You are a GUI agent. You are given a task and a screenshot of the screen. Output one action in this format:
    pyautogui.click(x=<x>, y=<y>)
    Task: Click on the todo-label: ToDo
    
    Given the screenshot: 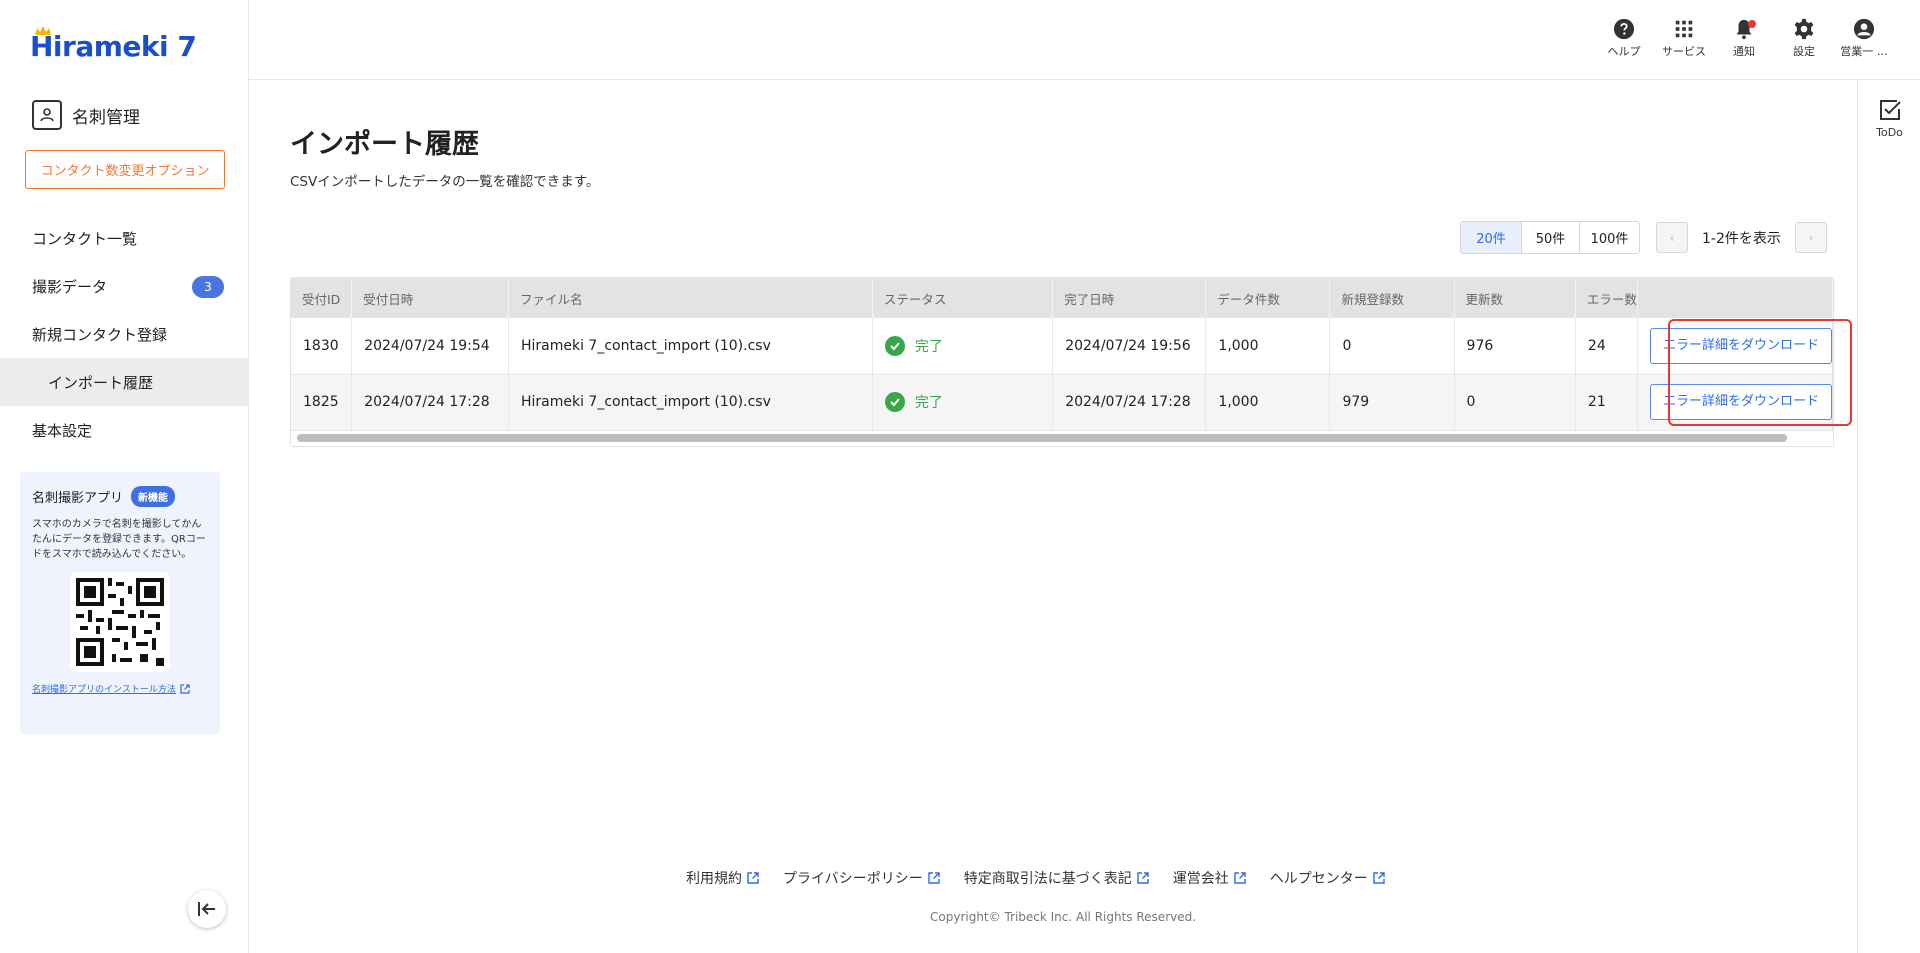 What is the action you would take?
    pyautogui.click(x=1889, y=132)
    